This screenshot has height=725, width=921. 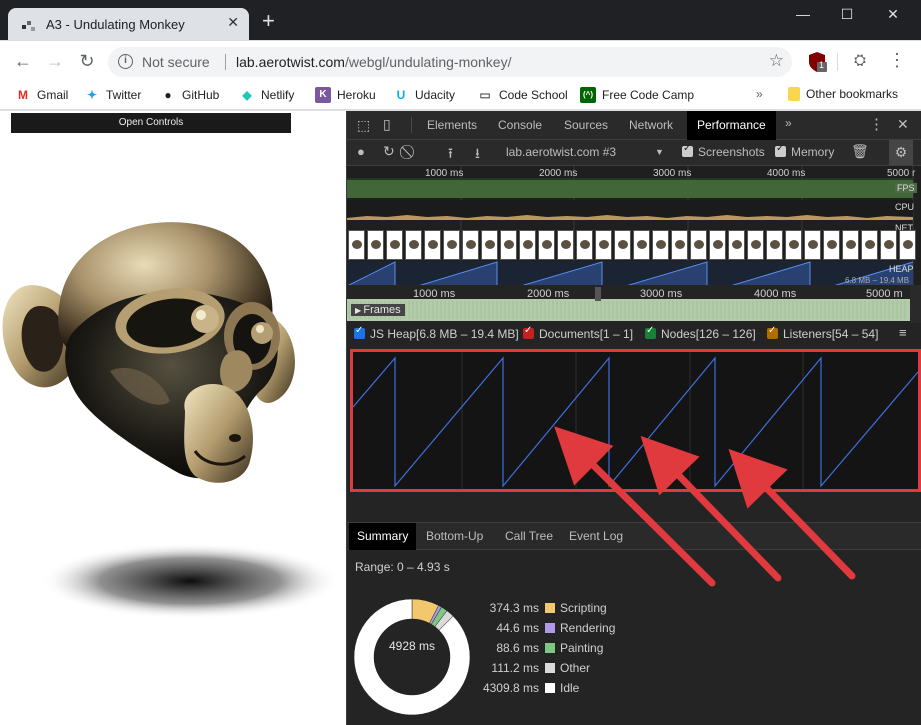 What do you see at coordinates (115, 24) in the screenshot?
I see `tab-title: A3 - Undulating Monkey` at bounding box center [115, 24].